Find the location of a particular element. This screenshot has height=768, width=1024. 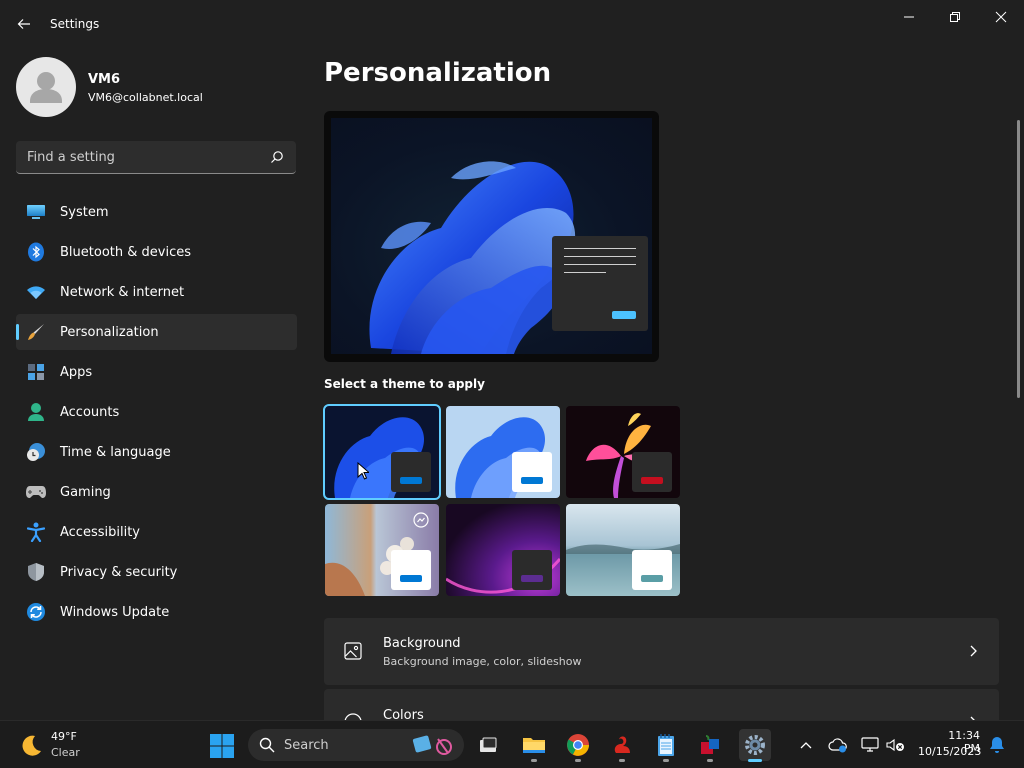

sidebar-item-network: Network & internet is located at coordinates (156, 292).